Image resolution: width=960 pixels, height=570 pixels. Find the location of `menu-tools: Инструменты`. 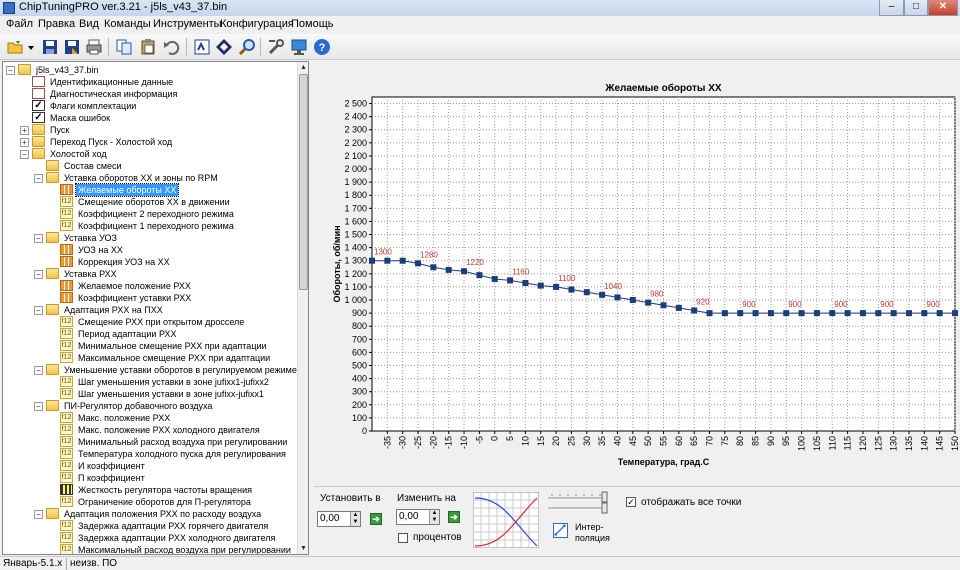

menu-tools: Инструменты is located at coordinates (187, 24).